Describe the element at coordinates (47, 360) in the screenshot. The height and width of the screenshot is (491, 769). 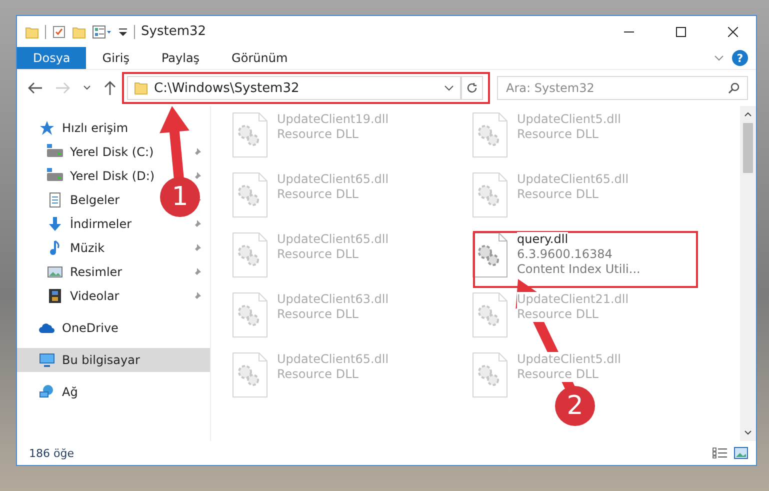
I see `pc-icon` at that location.